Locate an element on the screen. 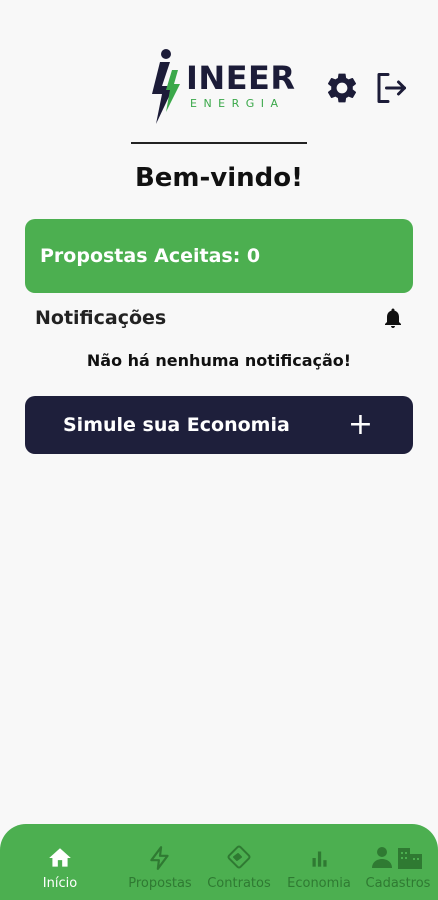 The height and width of the screenshot is (900, 438). bell-icon is located at coordinates (393, 318).